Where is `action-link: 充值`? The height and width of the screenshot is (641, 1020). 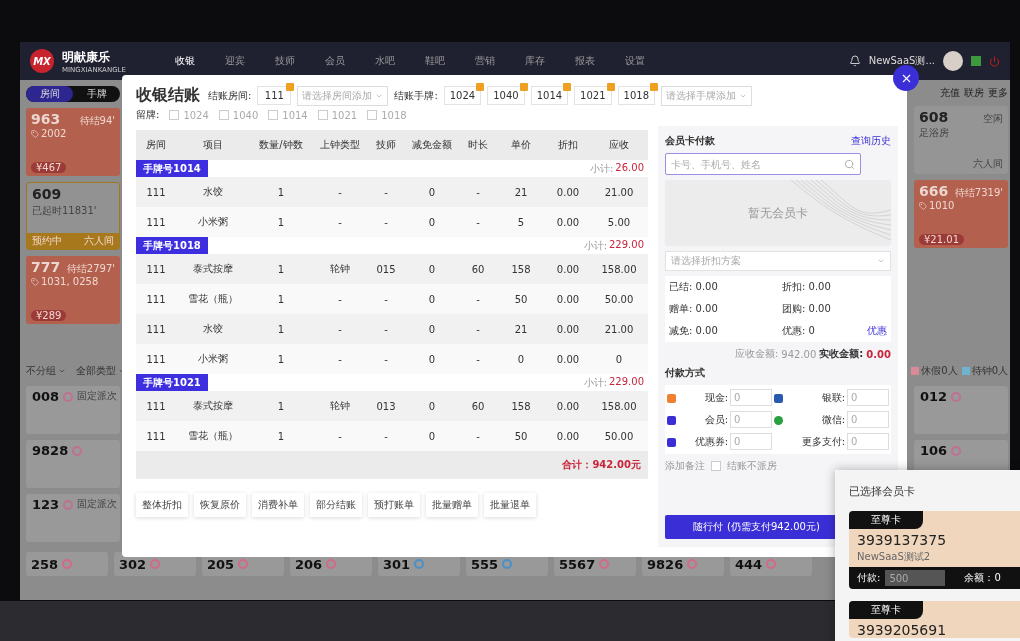
action-link: 充值 is located at coordinates (950, 93).